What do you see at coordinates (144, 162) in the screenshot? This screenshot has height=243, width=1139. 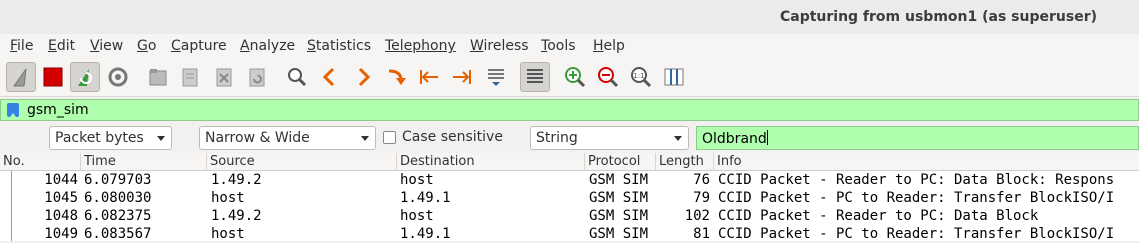 I see `column-header-time: Time` at bounding box center [144, 162].